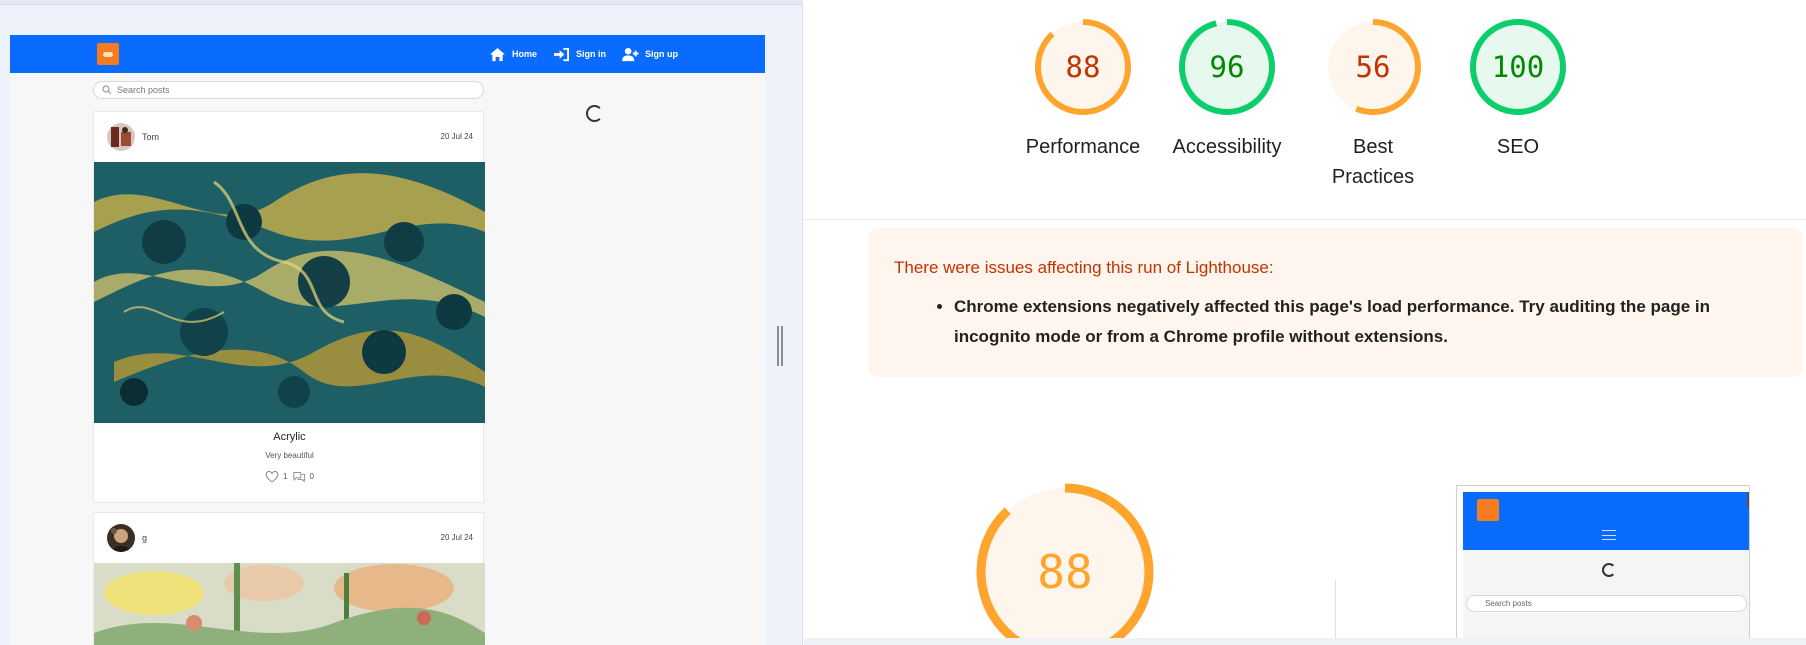 Image resolution: width=1806 pixels, height=645 pixels. I want to click on site-logo, so click(108, 54).